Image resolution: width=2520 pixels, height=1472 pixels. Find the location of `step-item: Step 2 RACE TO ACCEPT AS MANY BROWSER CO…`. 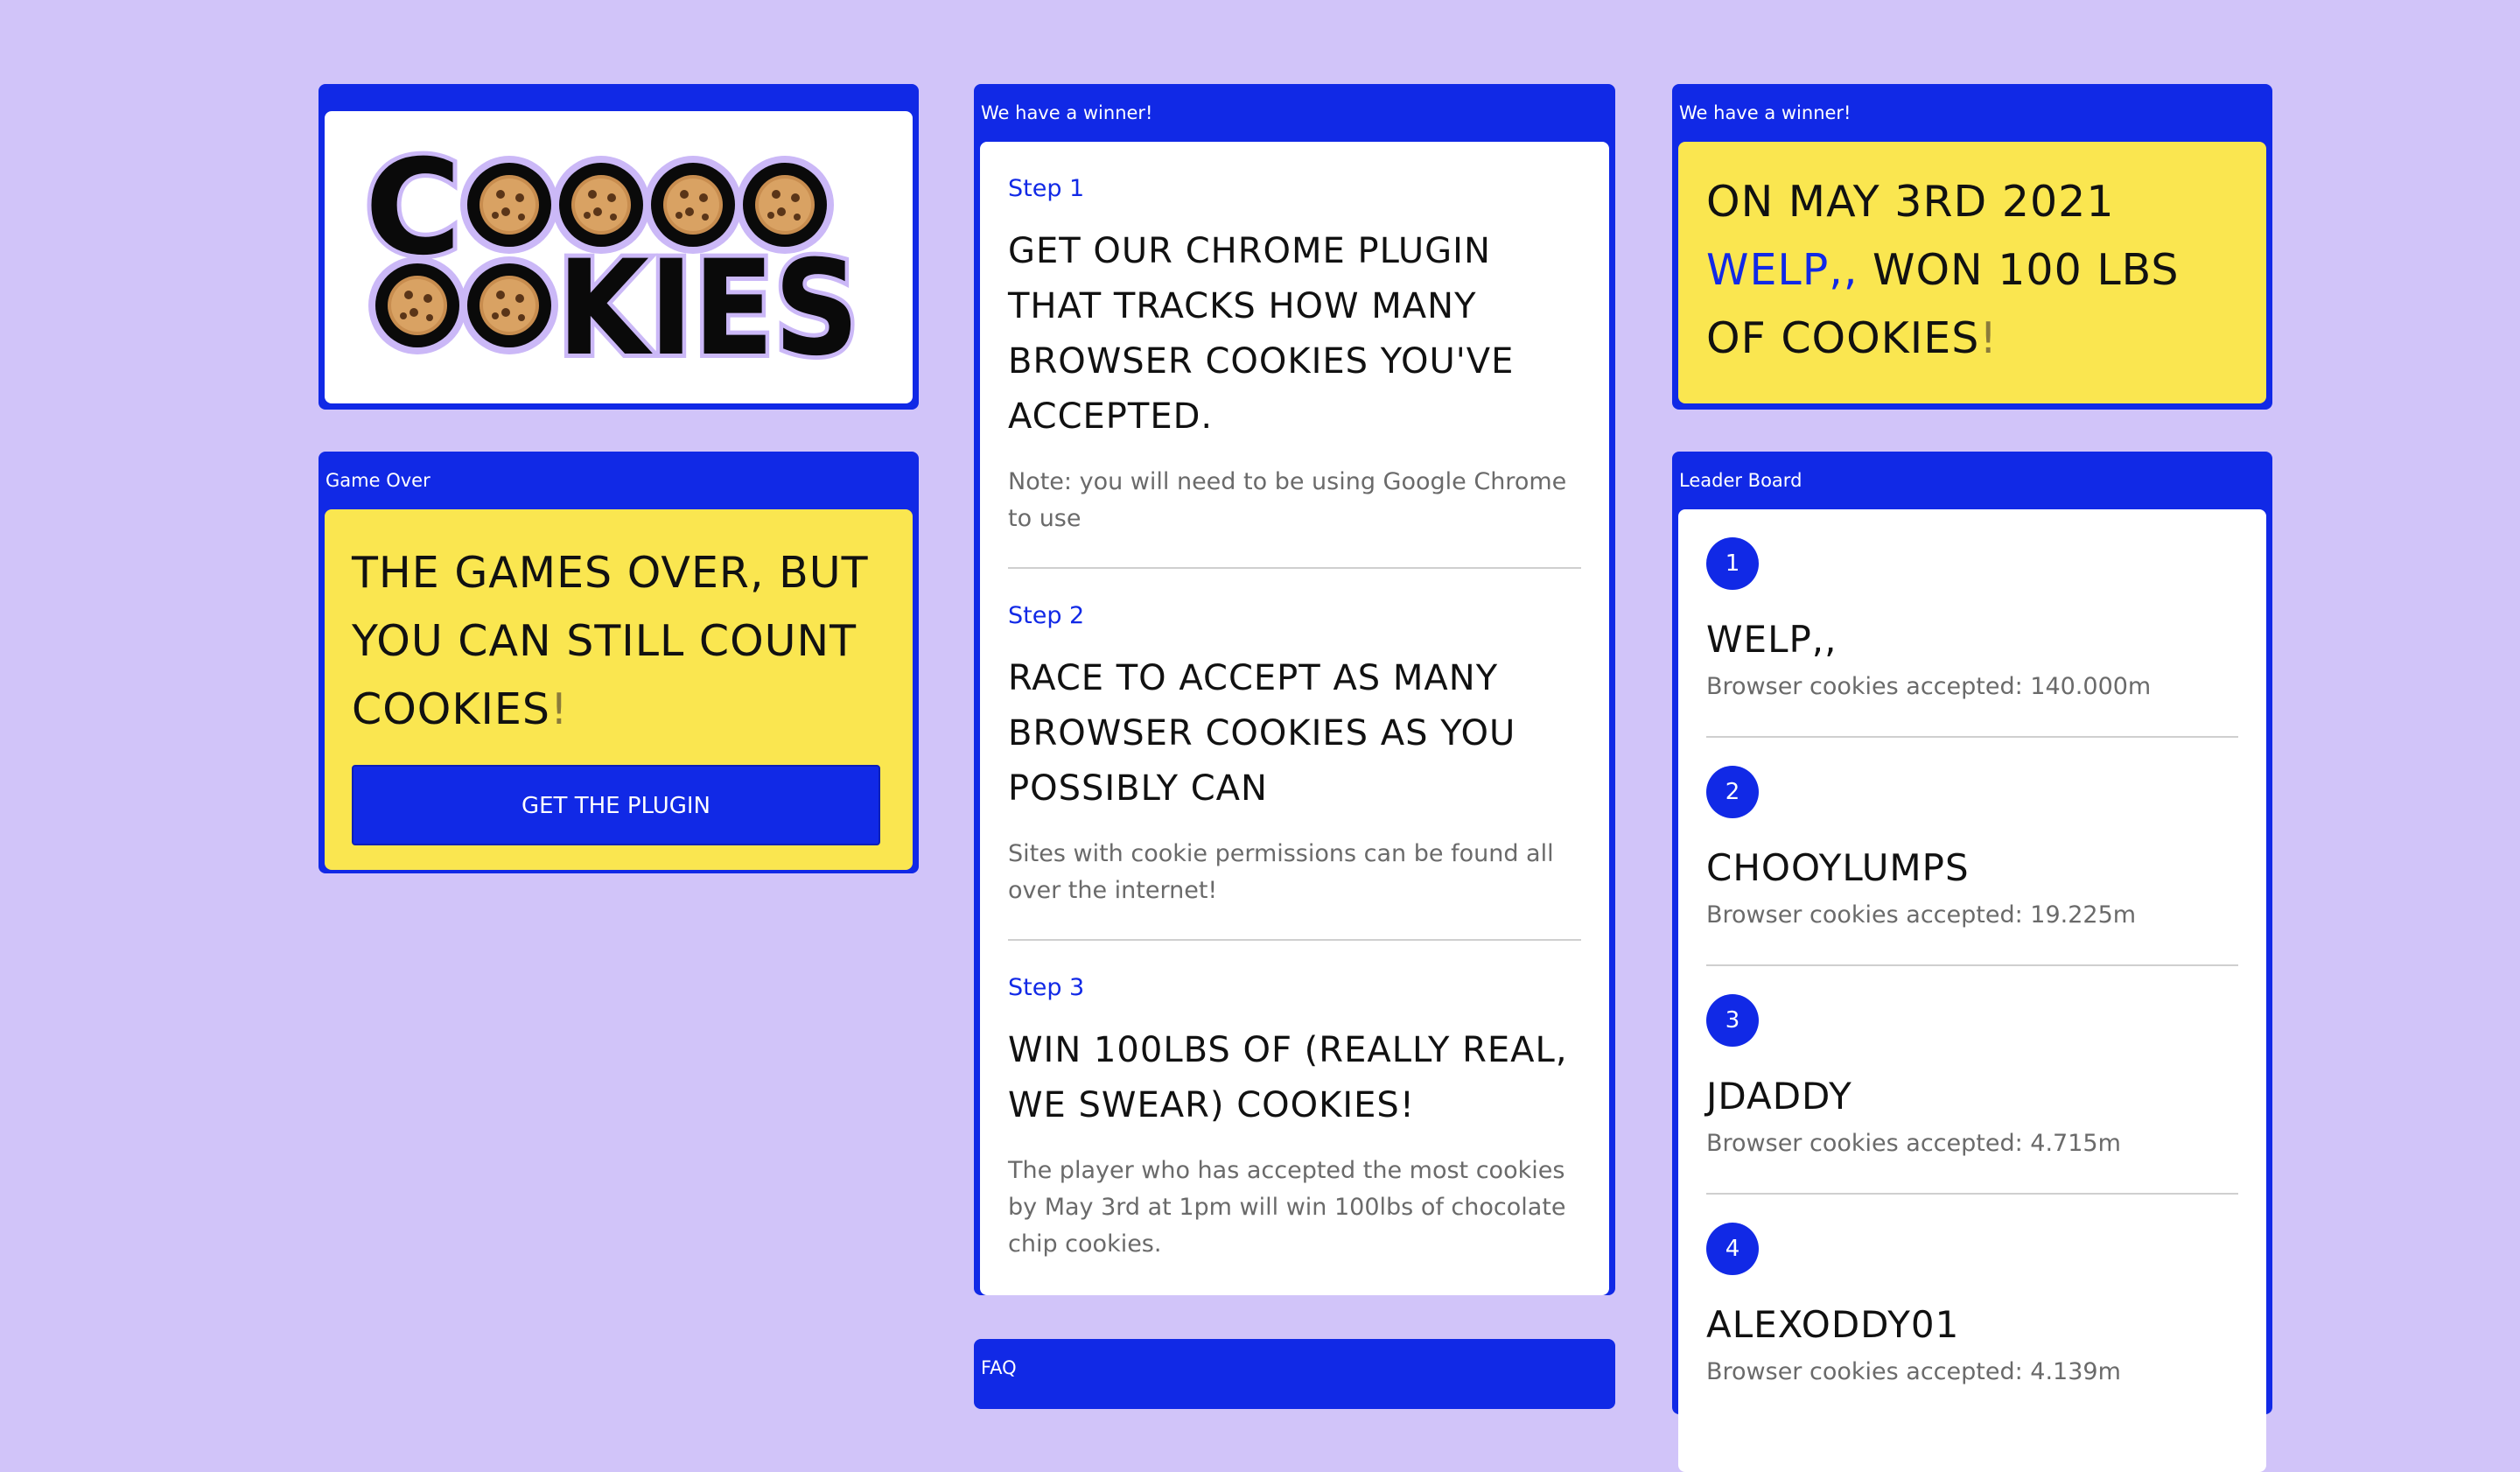

step-item: Step 2 RACE TO ACCEPT AS MANY BROWSER CO… is located at coordinates (1294, 755).